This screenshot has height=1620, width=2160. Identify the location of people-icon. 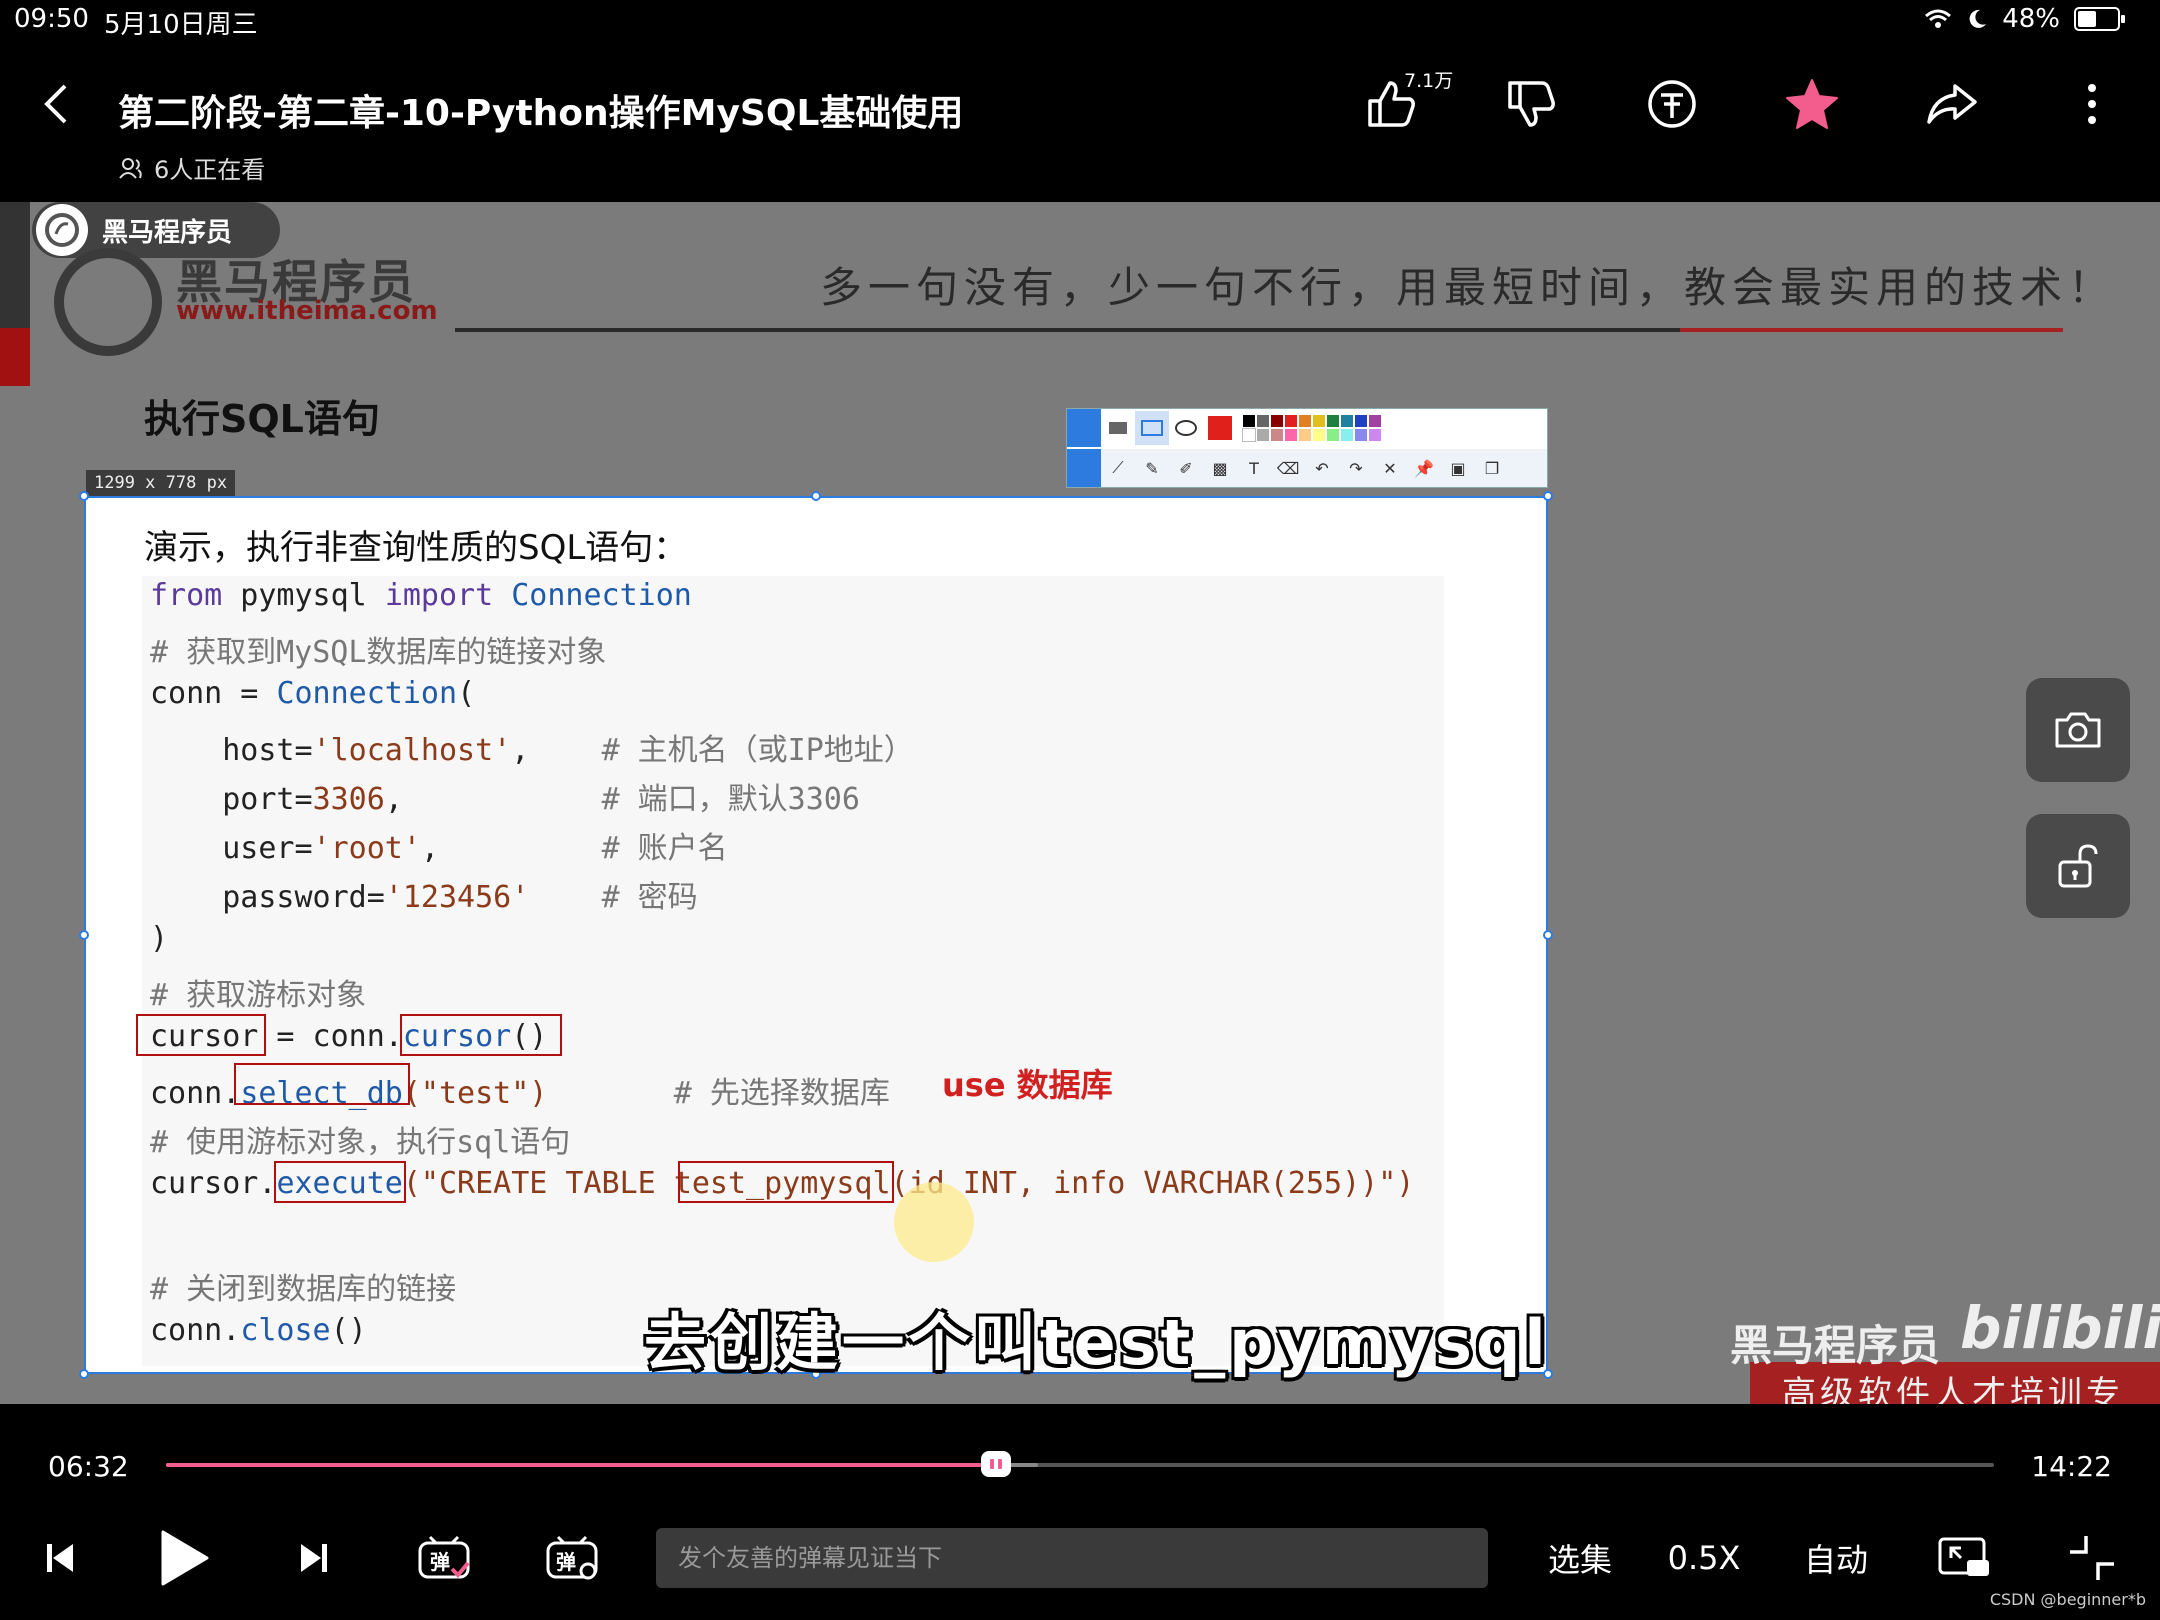
(130, 168).